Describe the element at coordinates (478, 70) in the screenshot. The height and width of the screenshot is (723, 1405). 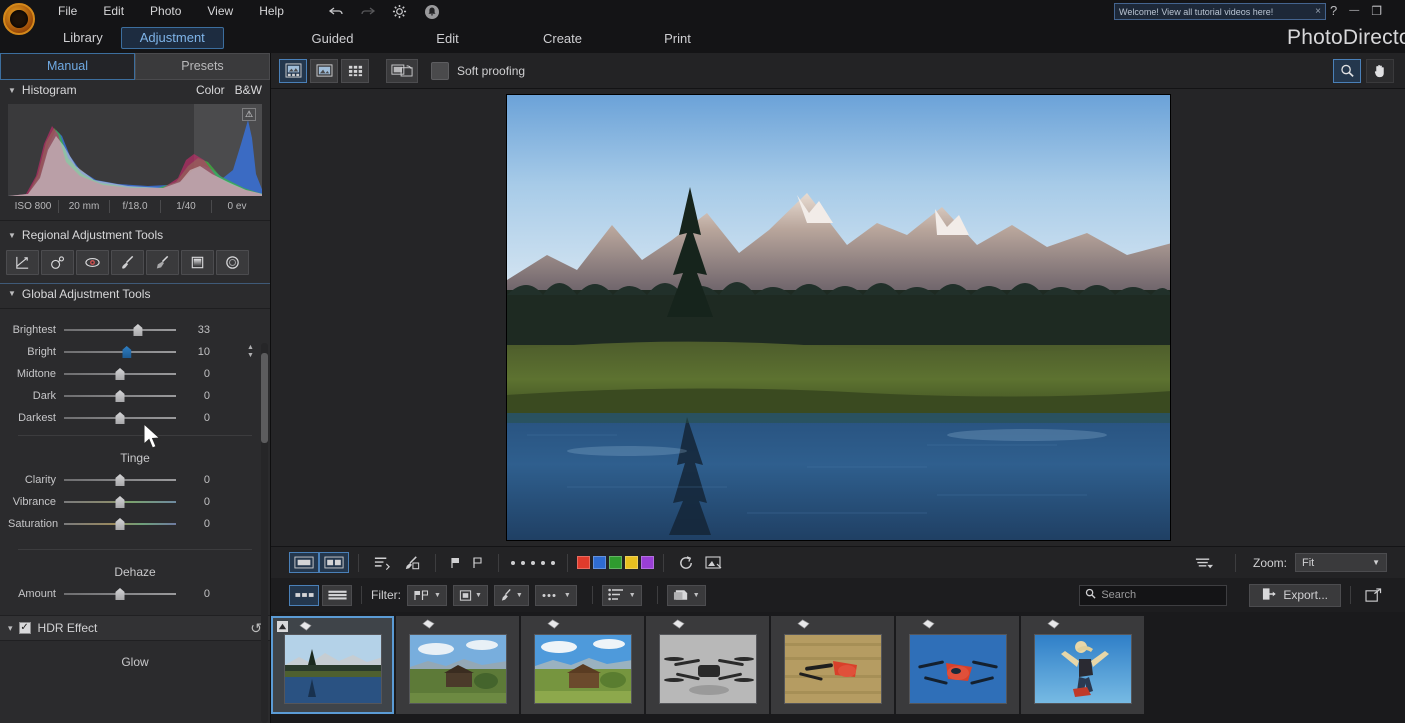
I see `soft-proofing-control: Soft proofing` at that location.